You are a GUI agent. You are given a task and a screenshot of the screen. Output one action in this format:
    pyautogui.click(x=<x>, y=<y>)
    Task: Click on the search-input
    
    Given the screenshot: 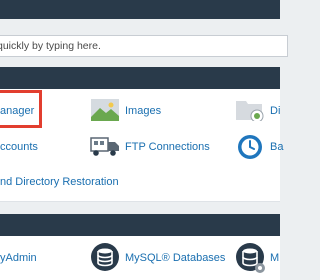 What is the action you would take?
    pyautogui.click(x=143, y=46)
    